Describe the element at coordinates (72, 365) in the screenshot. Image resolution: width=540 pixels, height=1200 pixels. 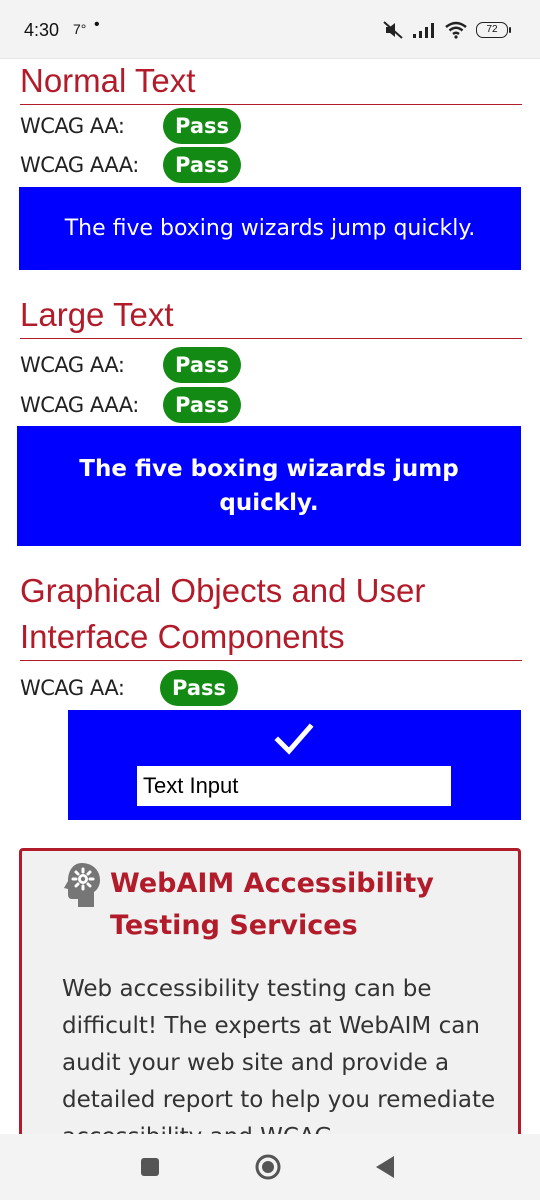
I see `large-aa-label: WCAG AA:` at that location.